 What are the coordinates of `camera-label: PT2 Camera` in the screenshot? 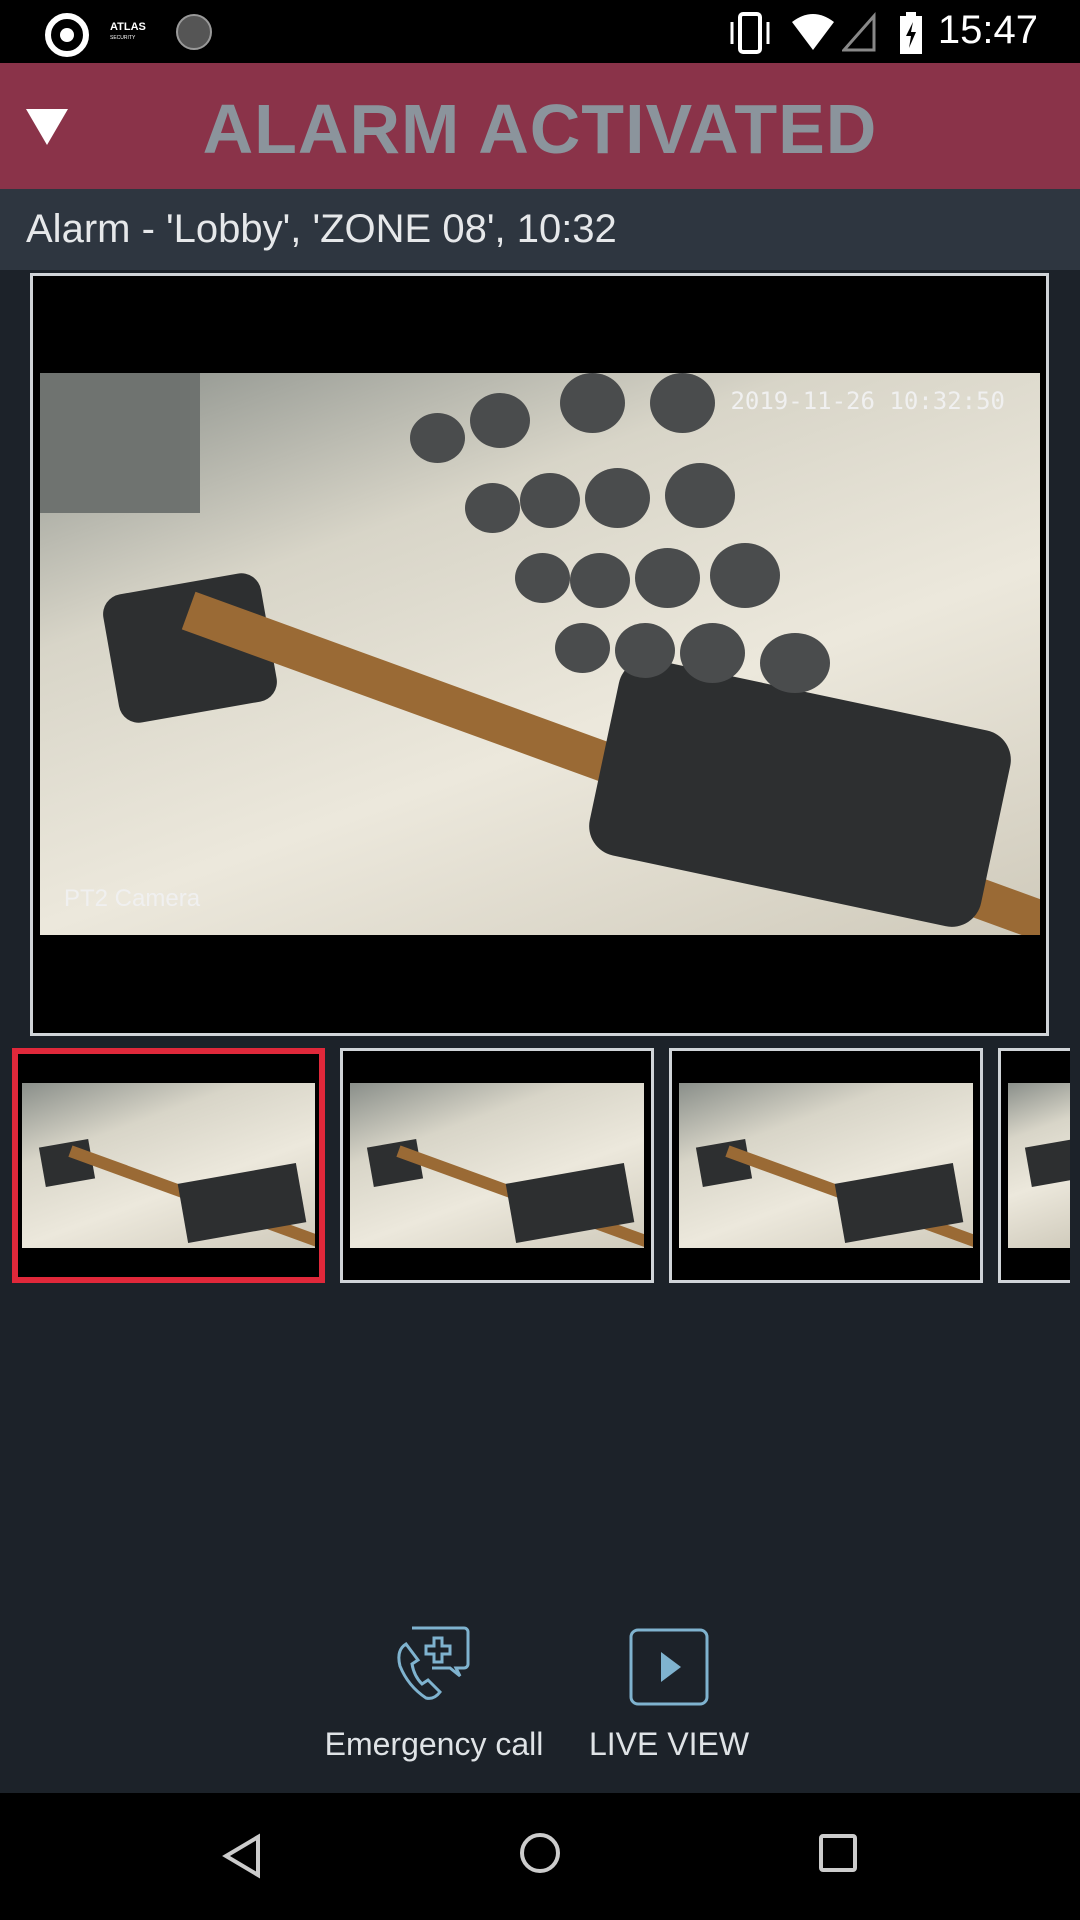 It's located at (132, 898).